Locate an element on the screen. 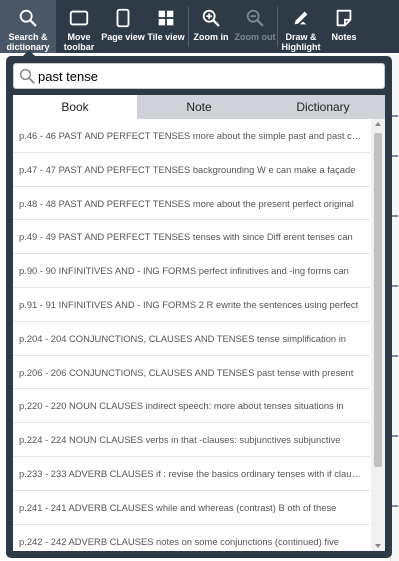 The image size is (399, 561). zoom-in-button: Zoom in is located at coordinates (211, 26).